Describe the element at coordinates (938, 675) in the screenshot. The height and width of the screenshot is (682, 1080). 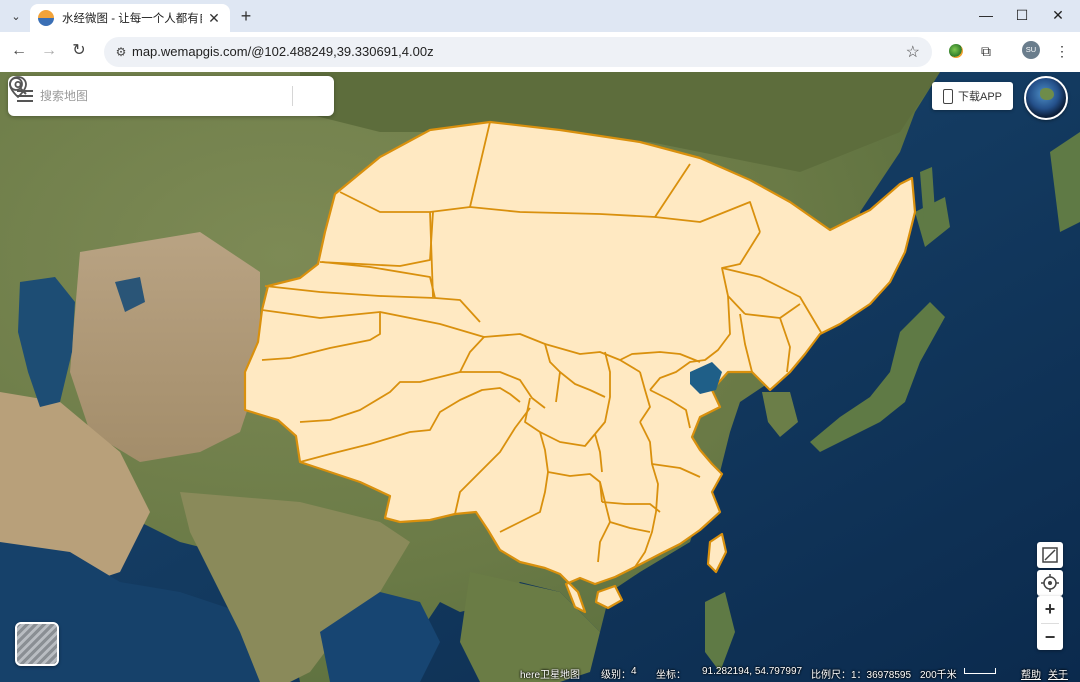
I see `scale-distance: 200千米` at that location.